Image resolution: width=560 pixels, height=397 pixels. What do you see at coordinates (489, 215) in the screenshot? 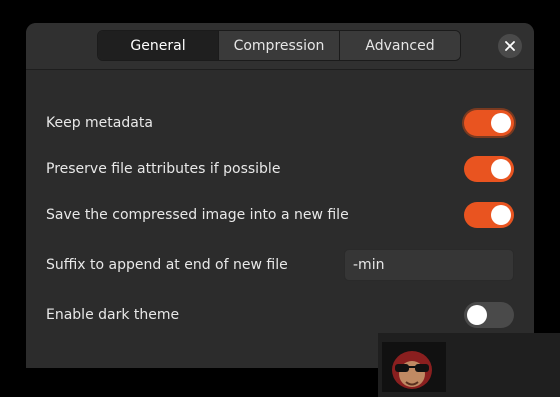
I see `save-new-file-switch` at bounding box center [489, 215].